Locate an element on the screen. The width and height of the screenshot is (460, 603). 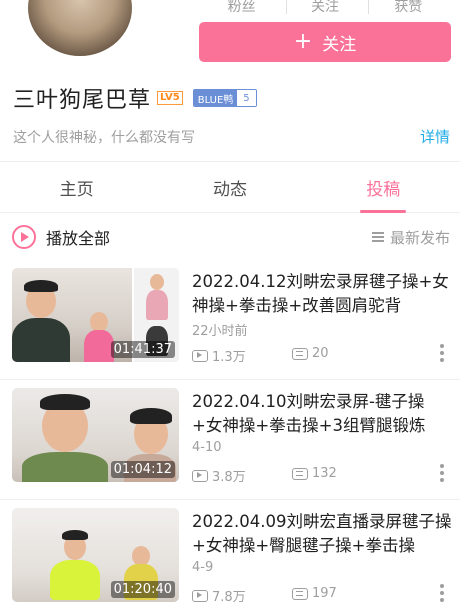
name-row: 三叶狗尾巴草 LV5 BLUE鸭 5 is located at coordinates (135, 98).